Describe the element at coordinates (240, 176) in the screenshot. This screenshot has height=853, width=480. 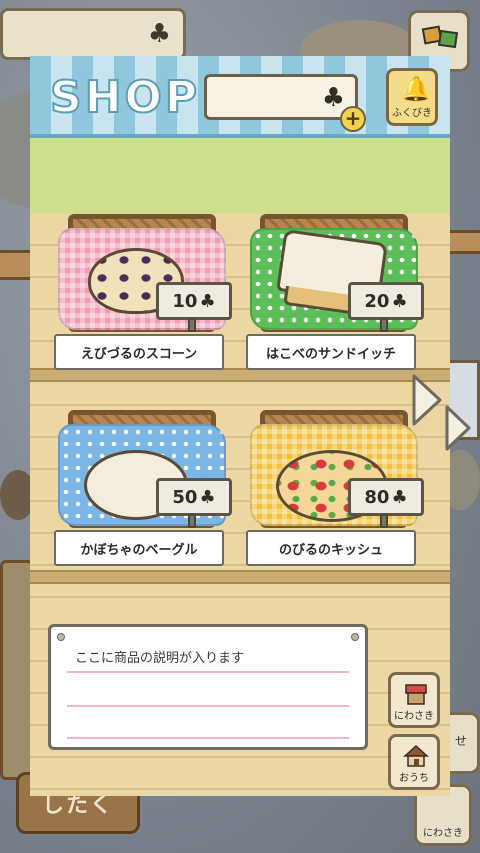
I see `wall-green` at that location.